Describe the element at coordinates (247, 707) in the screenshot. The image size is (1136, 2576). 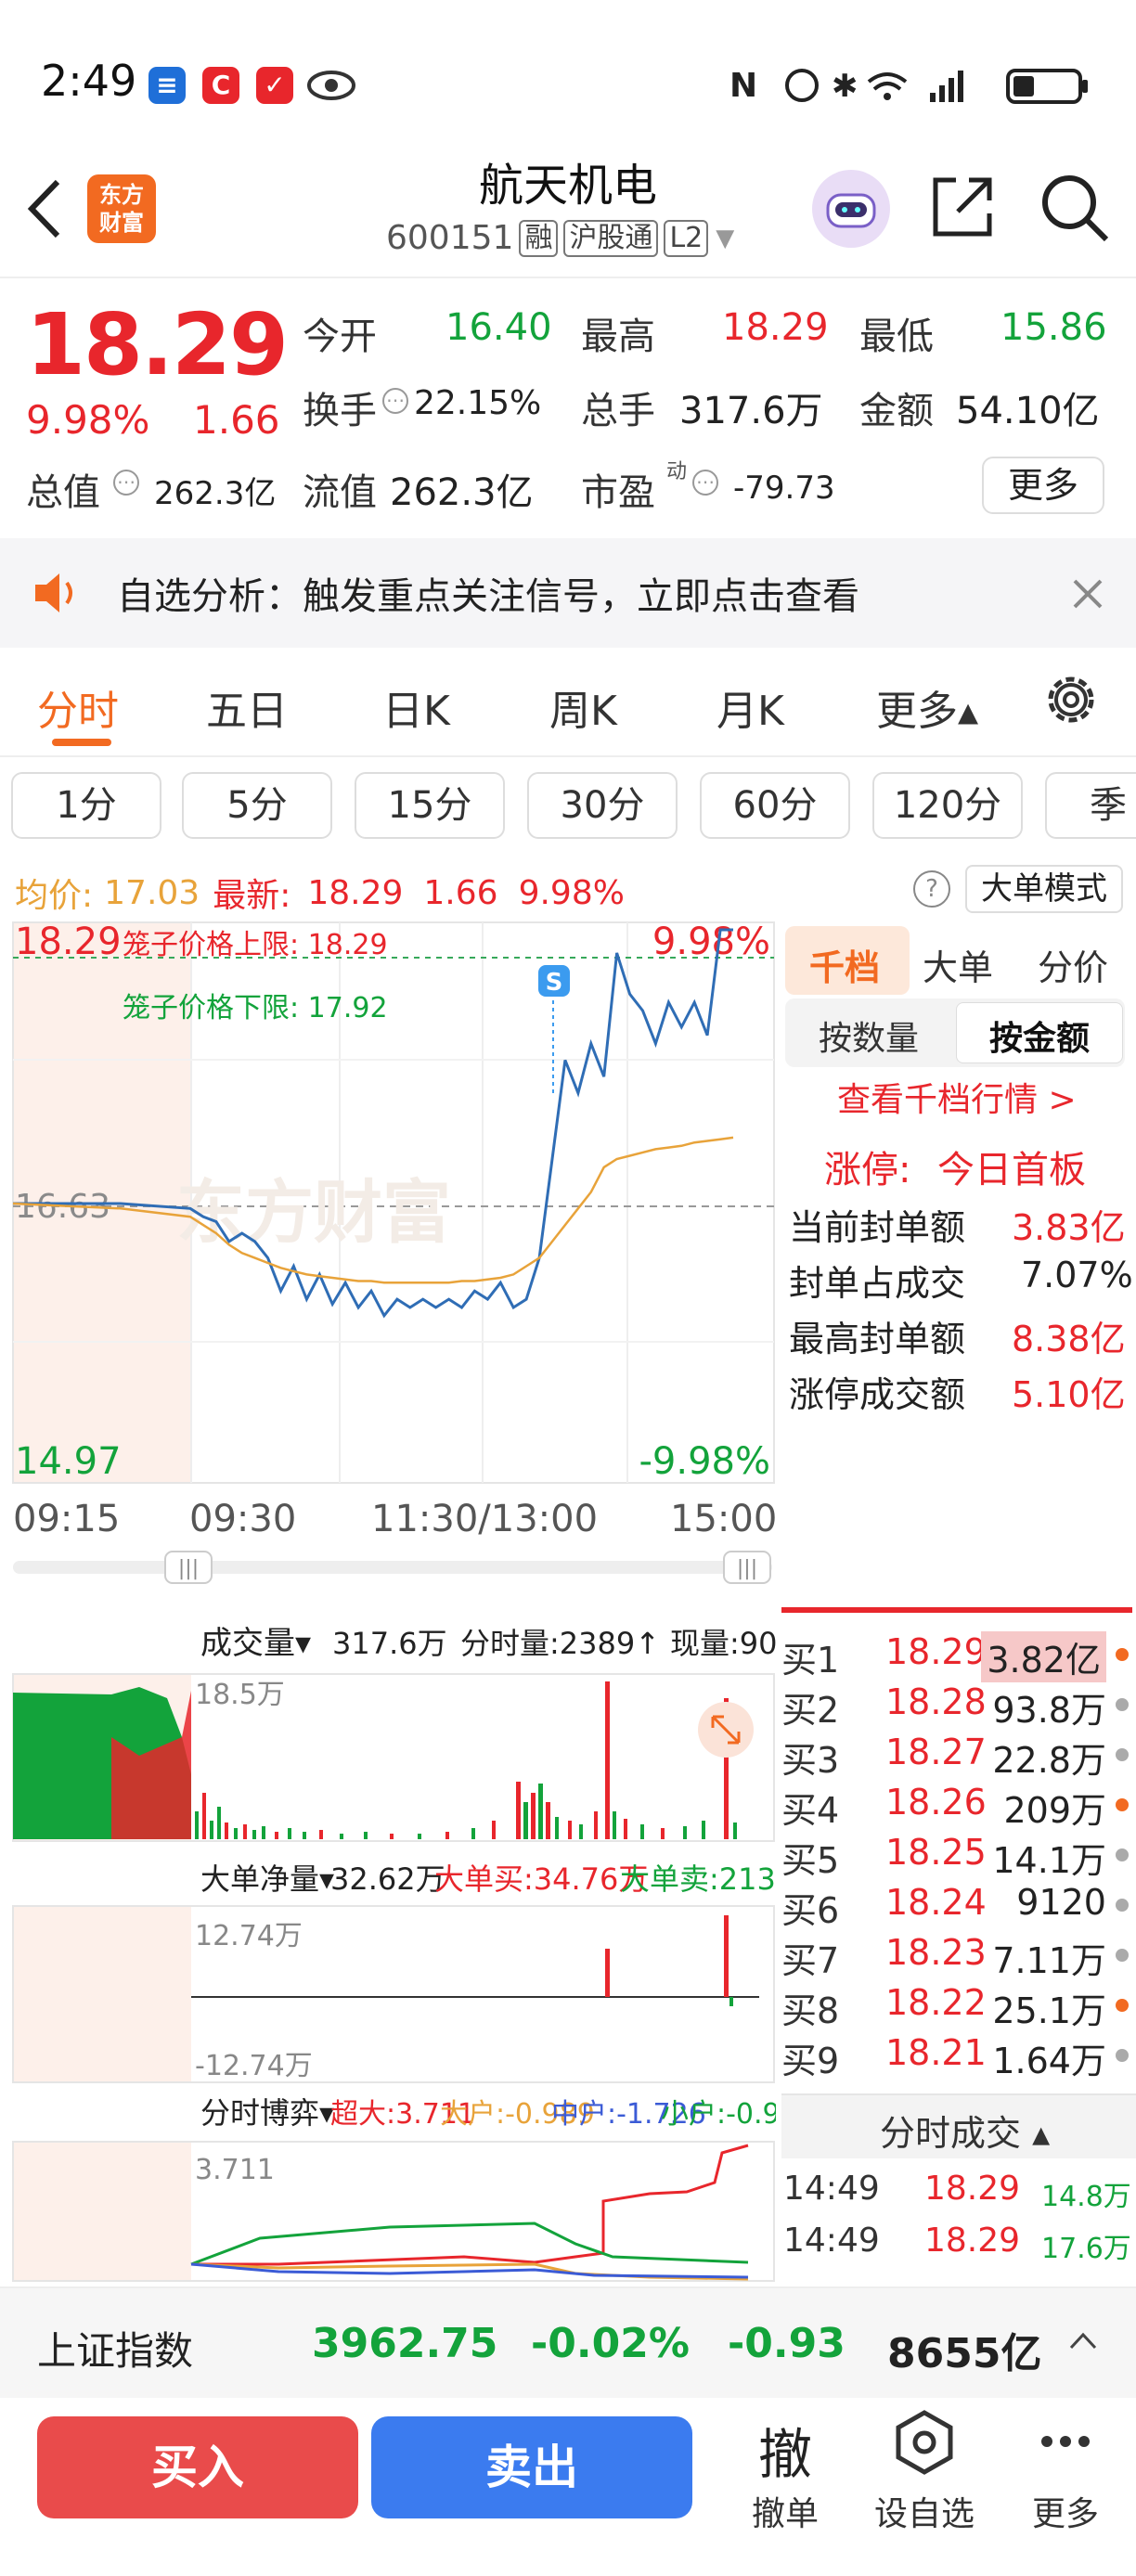
I see `tab-five-day: 五日` at that location.